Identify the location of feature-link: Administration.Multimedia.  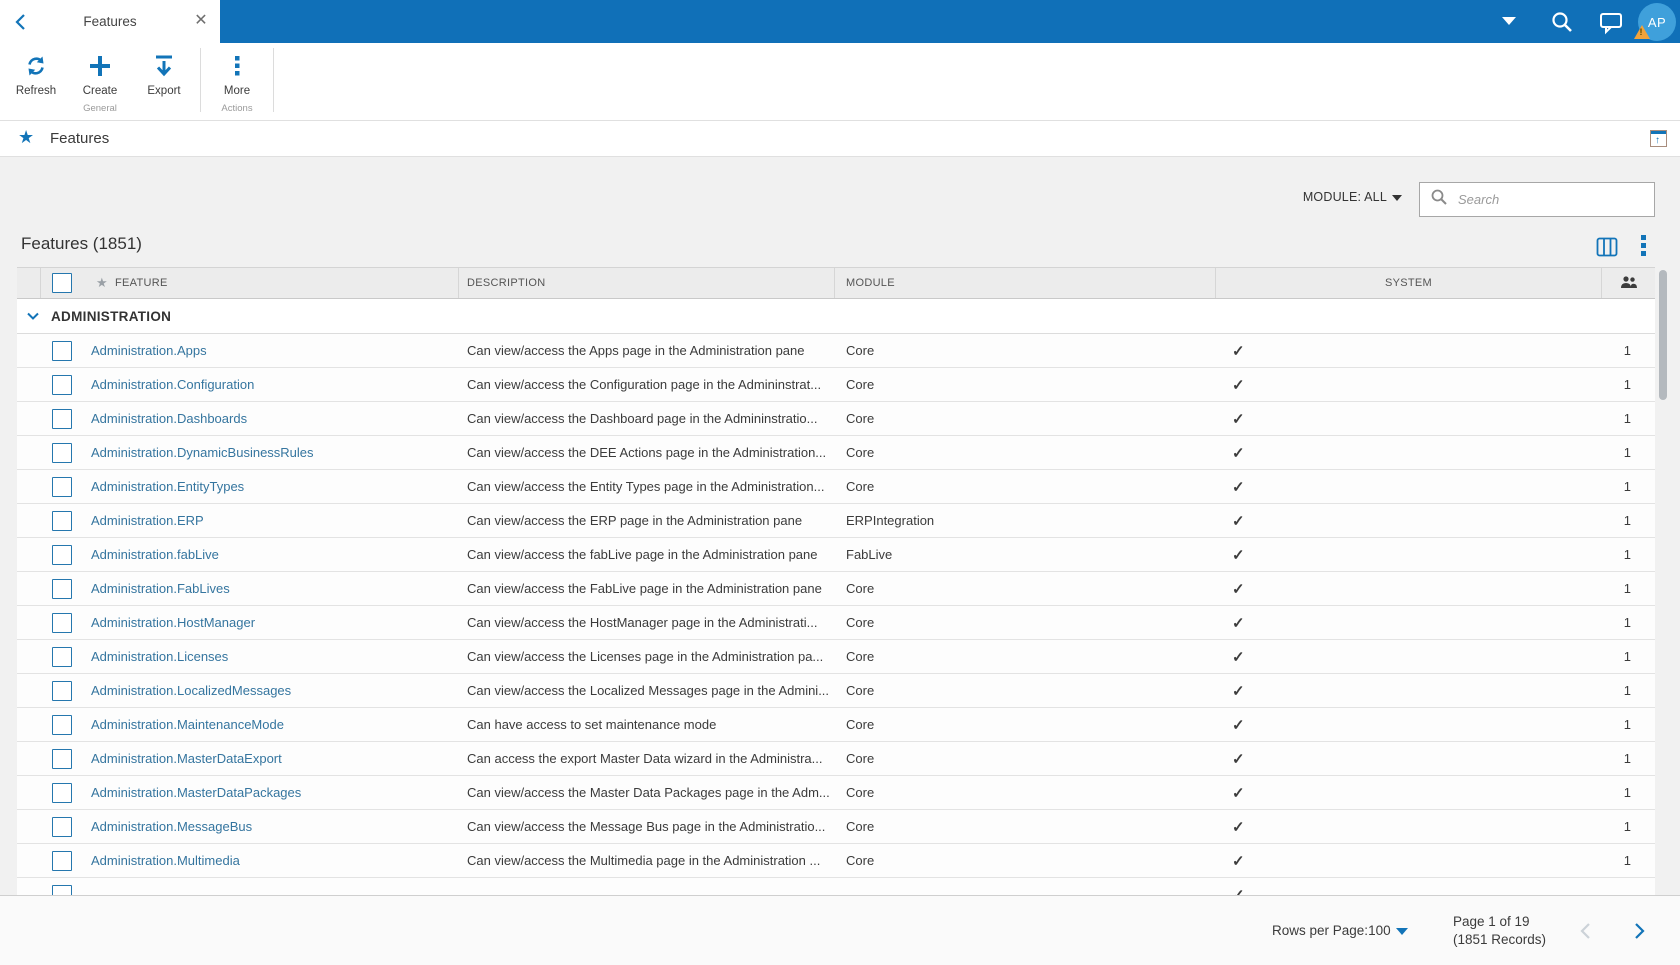
(165, 860).